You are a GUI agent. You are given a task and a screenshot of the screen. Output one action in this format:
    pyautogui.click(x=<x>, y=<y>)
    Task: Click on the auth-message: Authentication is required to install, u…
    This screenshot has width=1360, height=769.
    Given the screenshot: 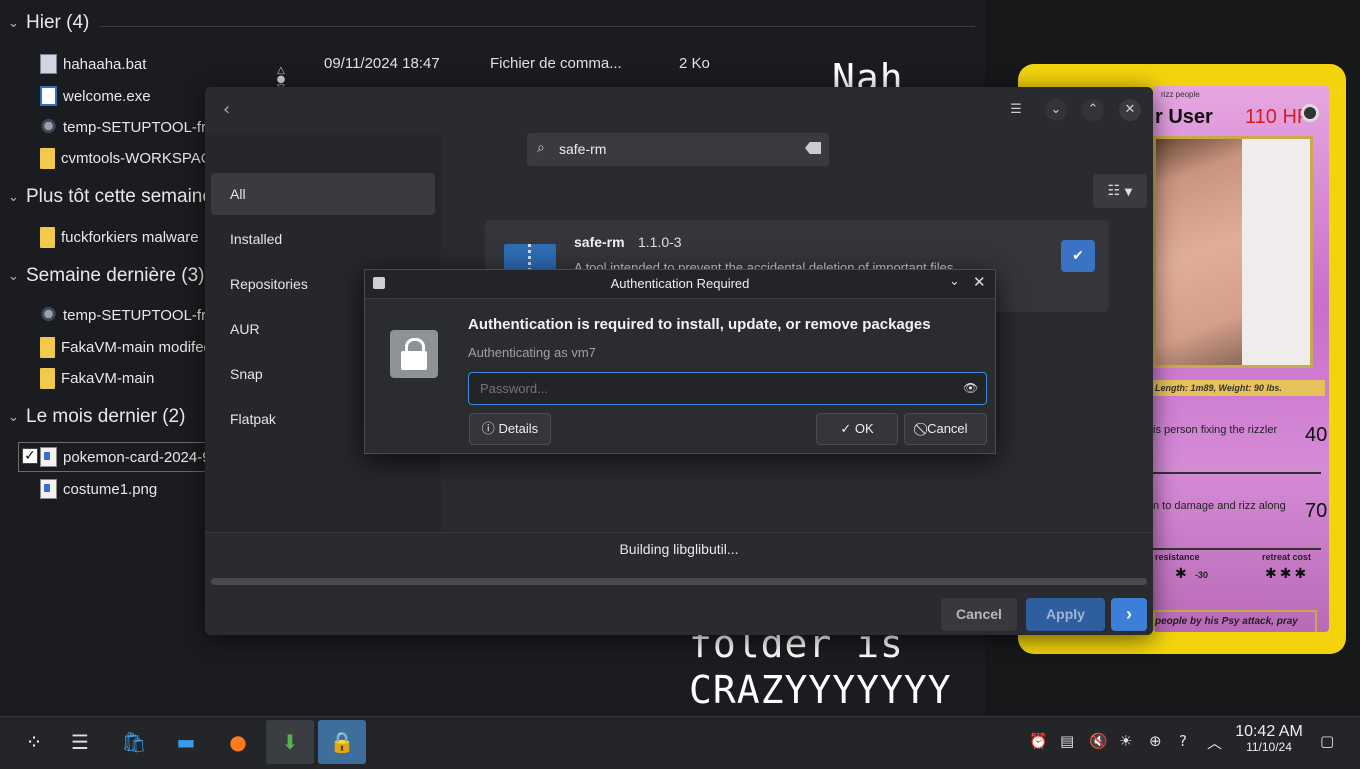 What is the action you would take?
    pyautogui.click(x=699, y=324)
    